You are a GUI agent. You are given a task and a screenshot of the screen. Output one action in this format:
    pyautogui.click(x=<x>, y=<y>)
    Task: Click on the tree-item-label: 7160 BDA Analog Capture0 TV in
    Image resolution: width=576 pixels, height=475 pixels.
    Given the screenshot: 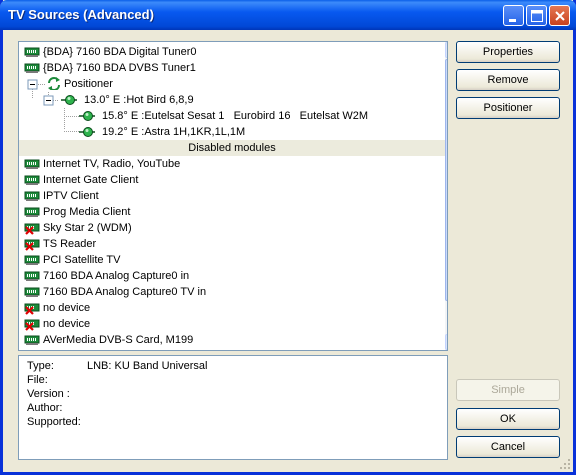 What is the action you would take?
    pyautogui.click(x=125, y=292)
    